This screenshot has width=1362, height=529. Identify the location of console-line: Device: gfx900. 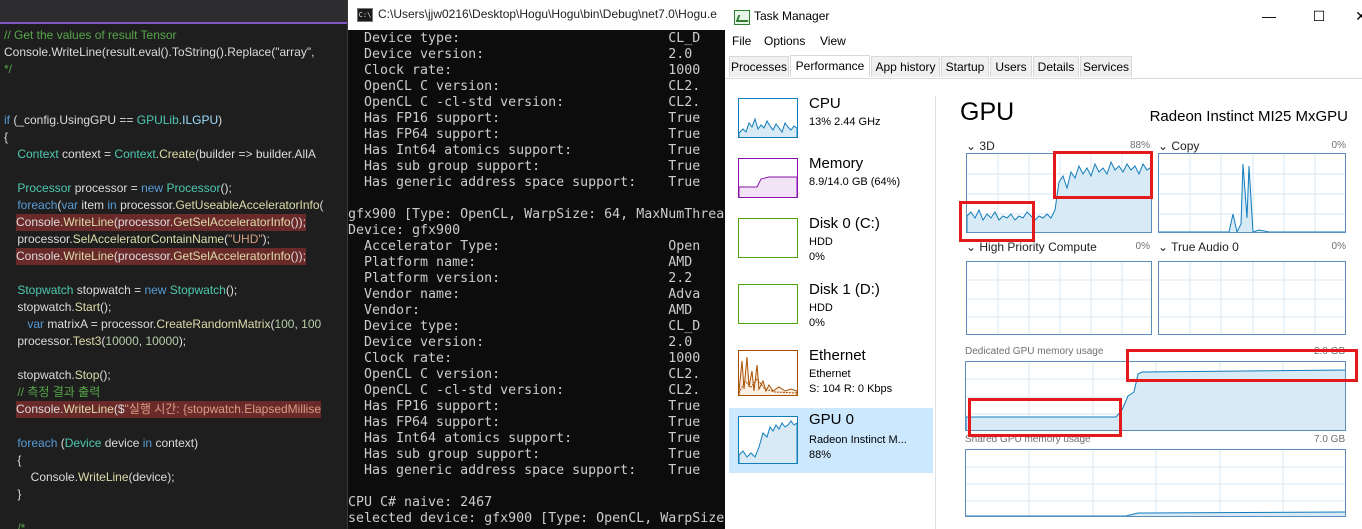
(404, 230).